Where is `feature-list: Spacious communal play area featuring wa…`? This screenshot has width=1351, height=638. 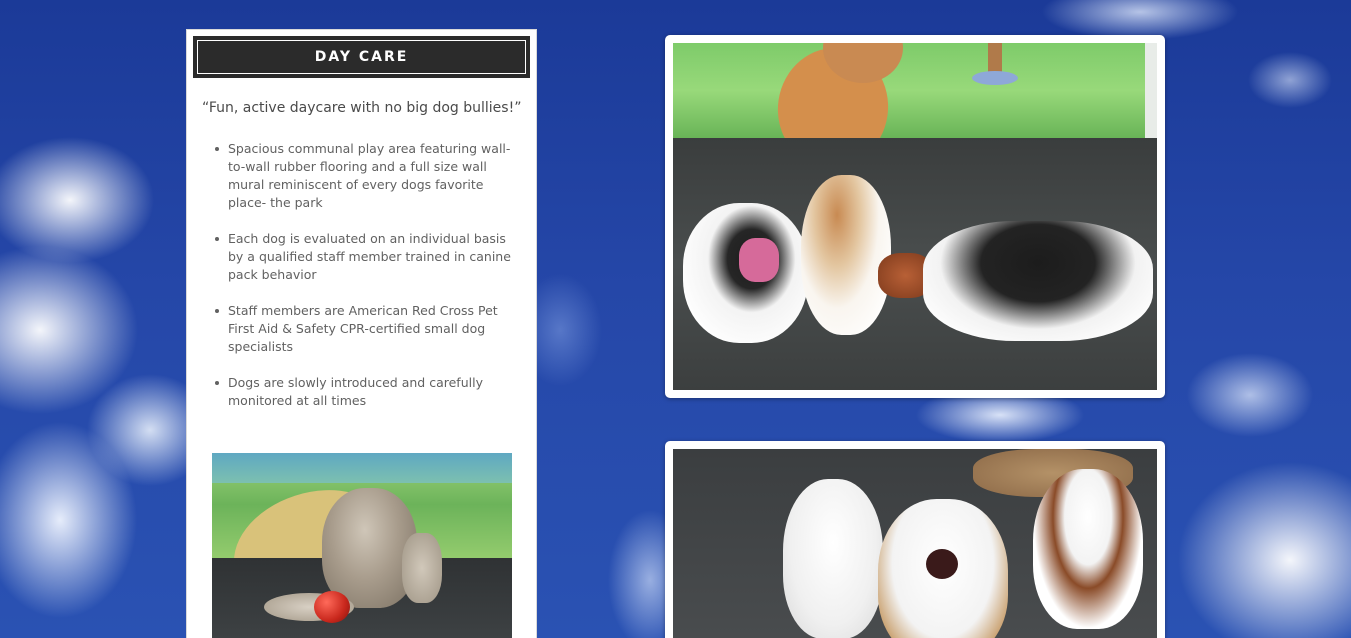
feature-list: Spacious communal play area featuring wa… is located at coordinates (359, 284).